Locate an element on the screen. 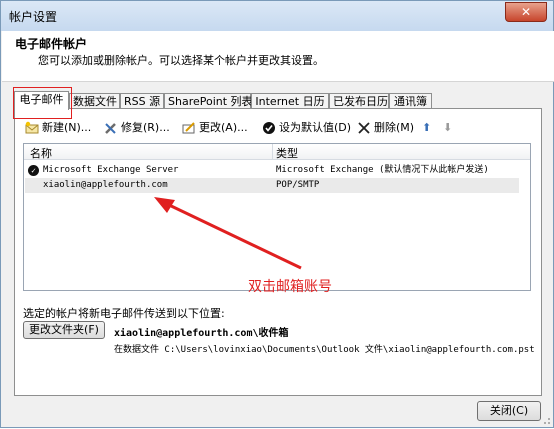 The width and height of the screenshot is (554, 429). inbox-path: xiaolin@applefourth.com\收件箱 is located at coordinates (201, 333).